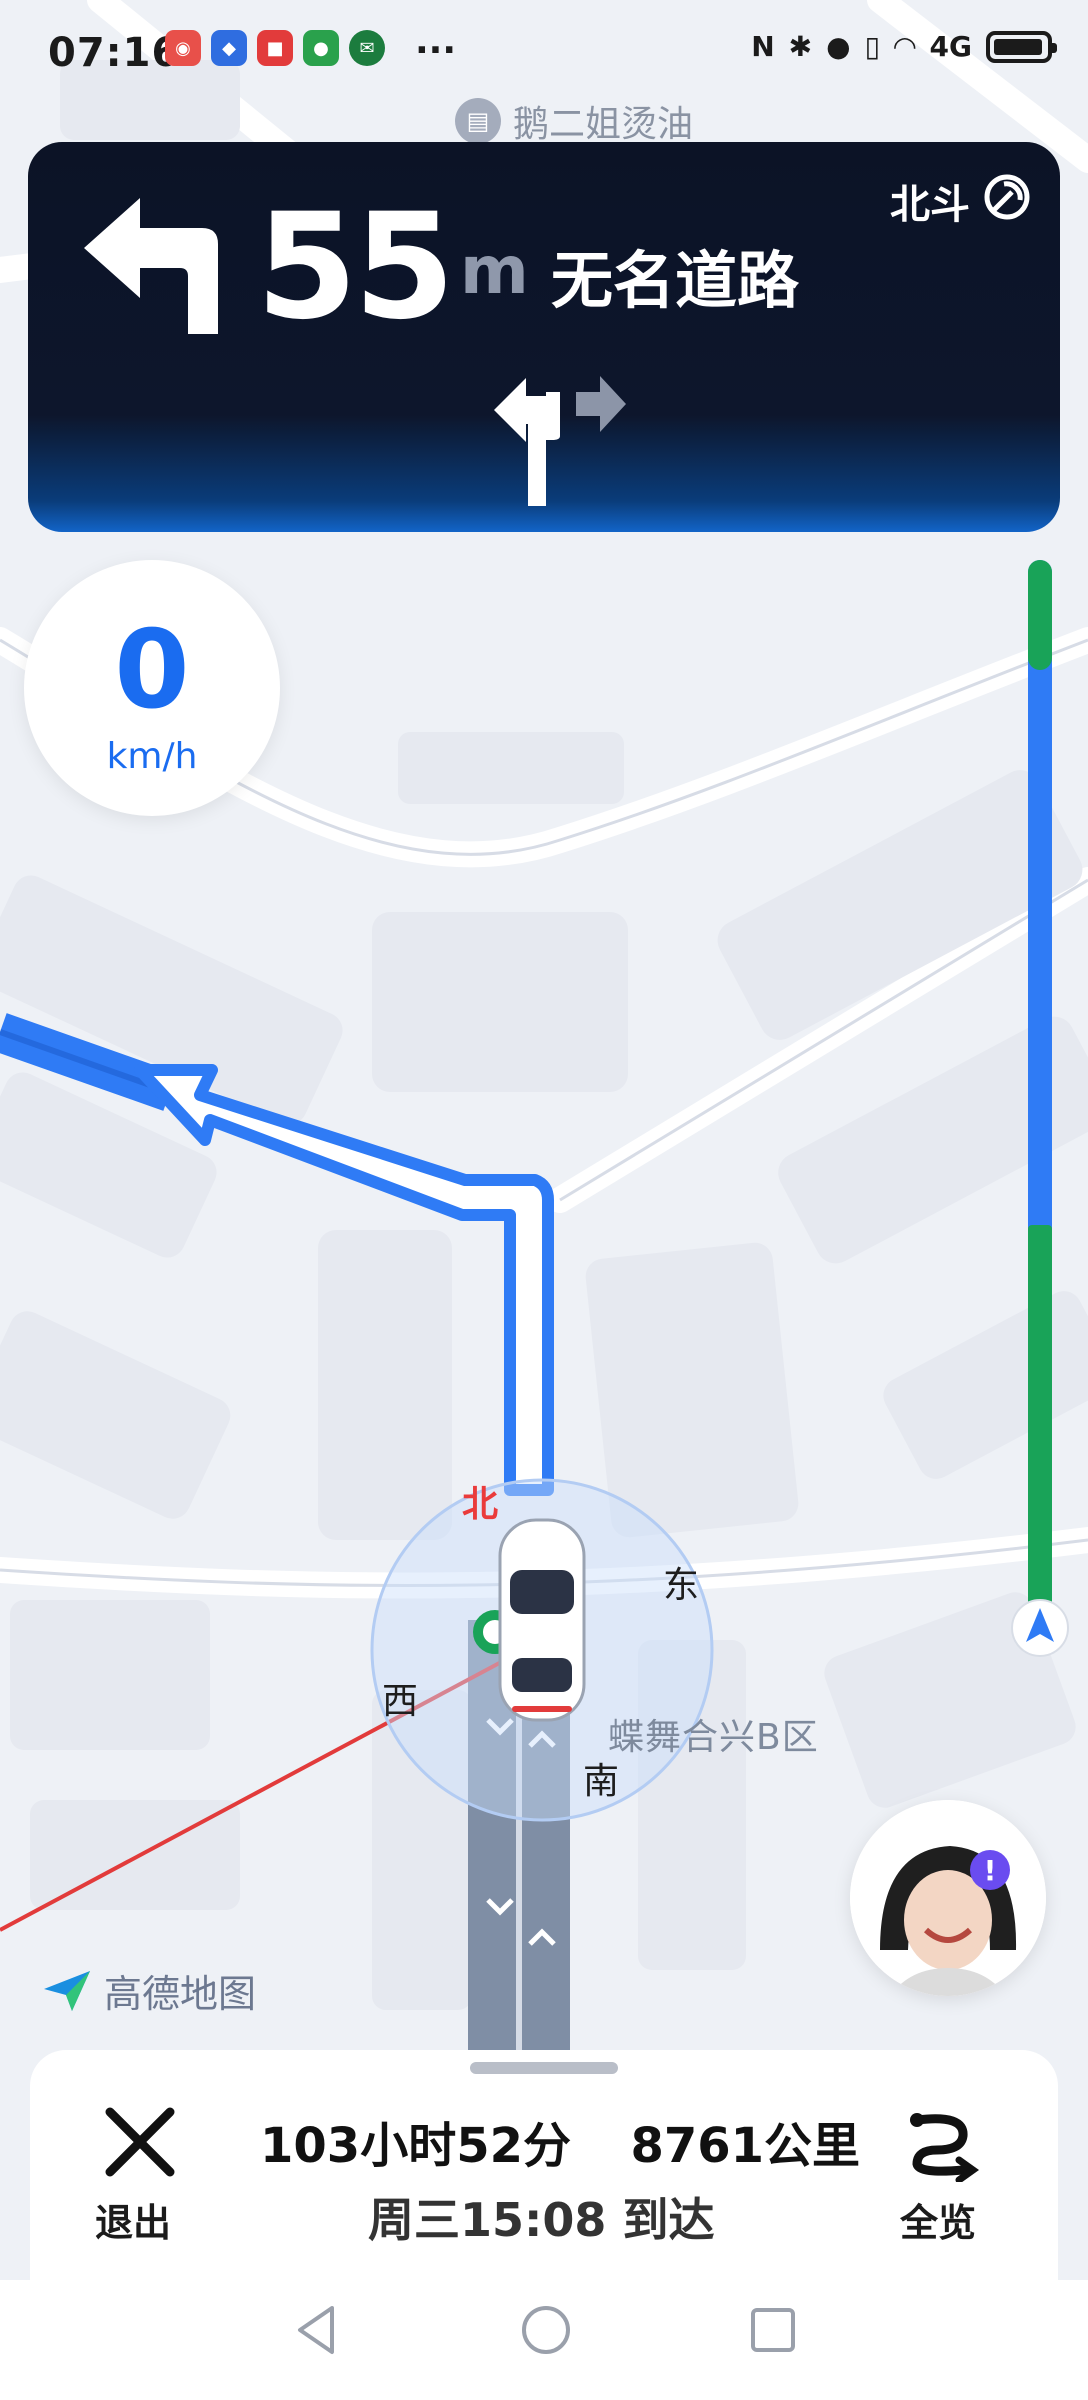 This screenshot has height=2400, width=1088. What do you see at coordinates (1007, 197) in the screenshot?
I see `satellite-icon` at bounding box center [1007, 197].